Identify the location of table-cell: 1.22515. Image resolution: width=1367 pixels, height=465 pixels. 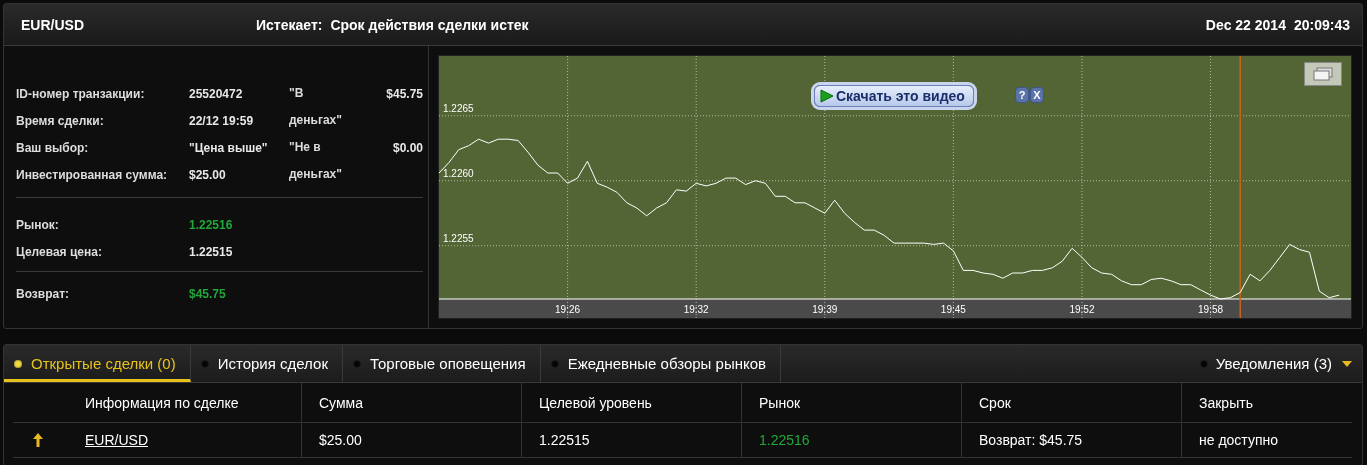
(631, 440).